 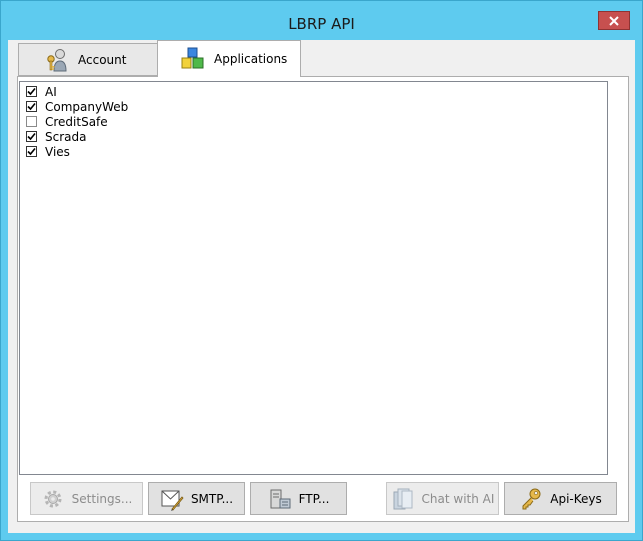 I want to click on checkbox-ai, so click(x=31, y=91).